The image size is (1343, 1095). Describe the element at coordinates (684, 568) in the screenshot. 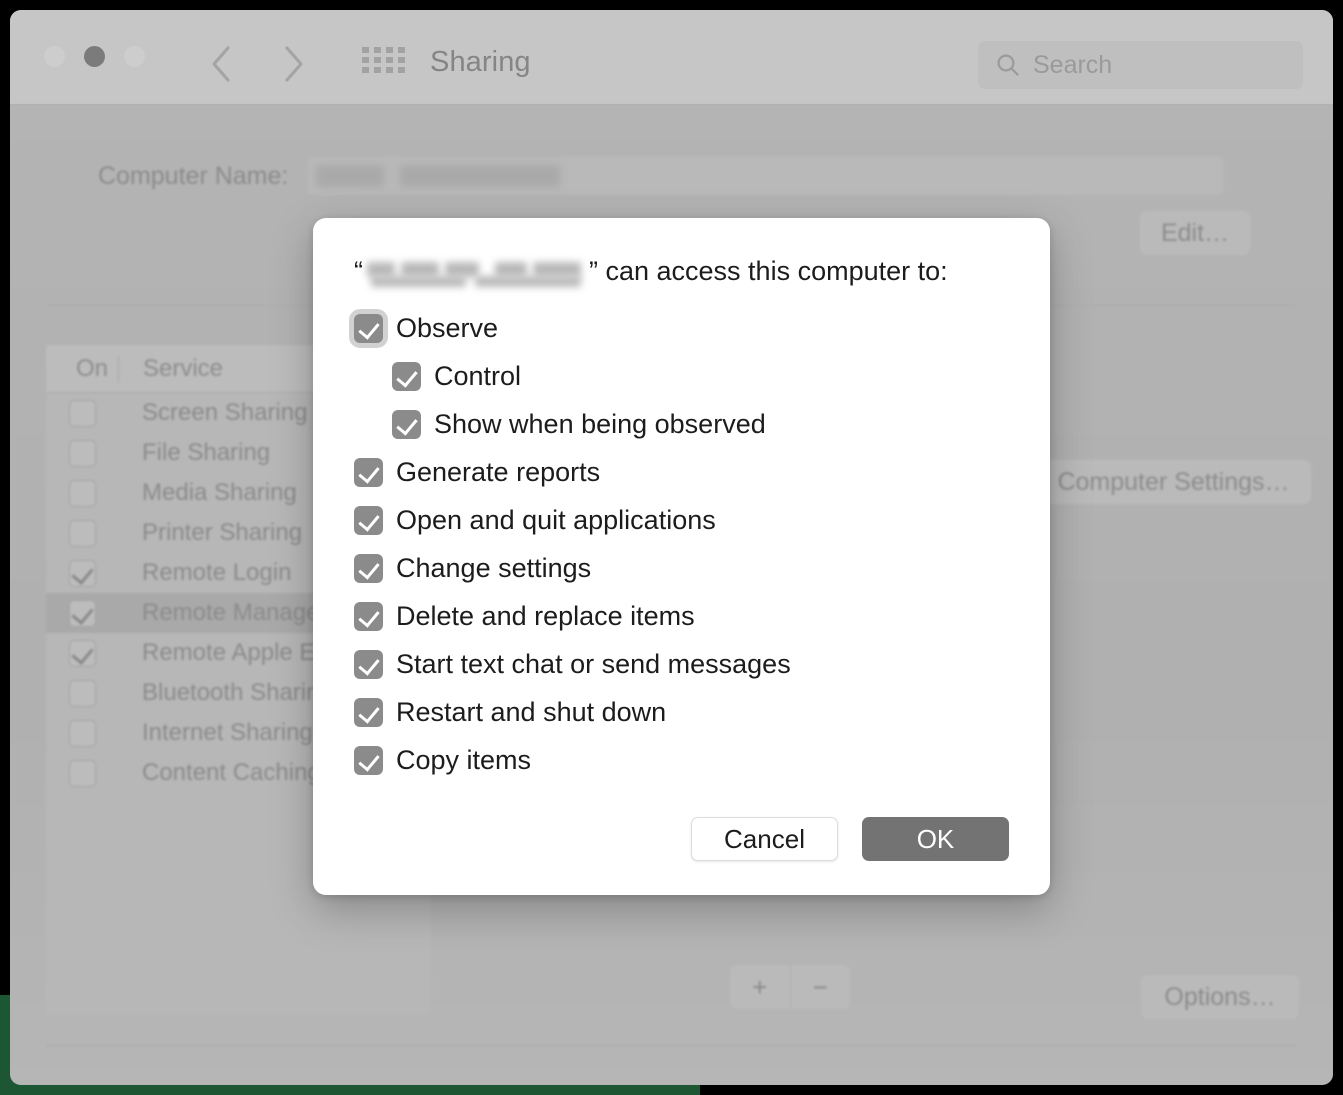

I see `permission-option-row: Change settings` at that location.